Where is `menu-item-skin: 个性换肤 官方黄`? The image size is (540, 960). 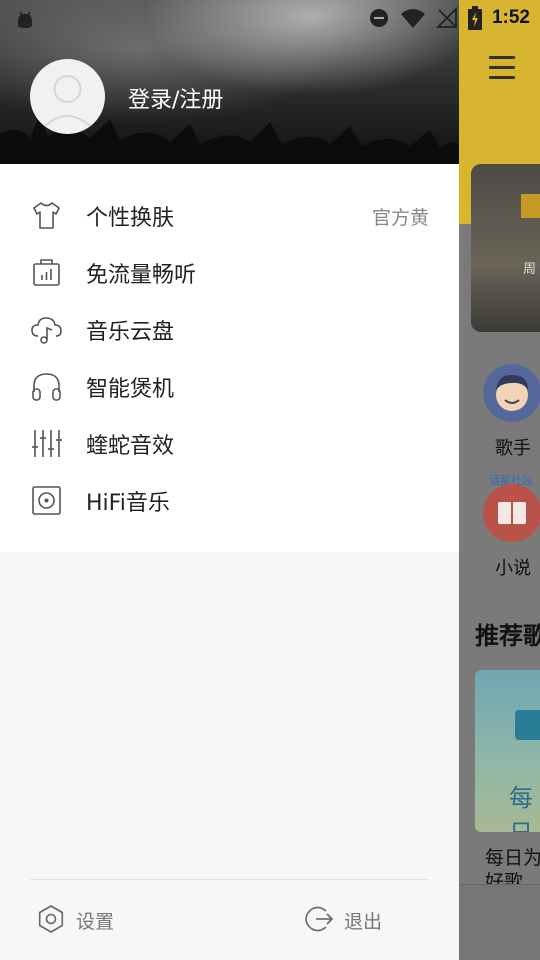 menu-item-skin: 个性换肤 官方黄 is located at coordinates (229, 215).